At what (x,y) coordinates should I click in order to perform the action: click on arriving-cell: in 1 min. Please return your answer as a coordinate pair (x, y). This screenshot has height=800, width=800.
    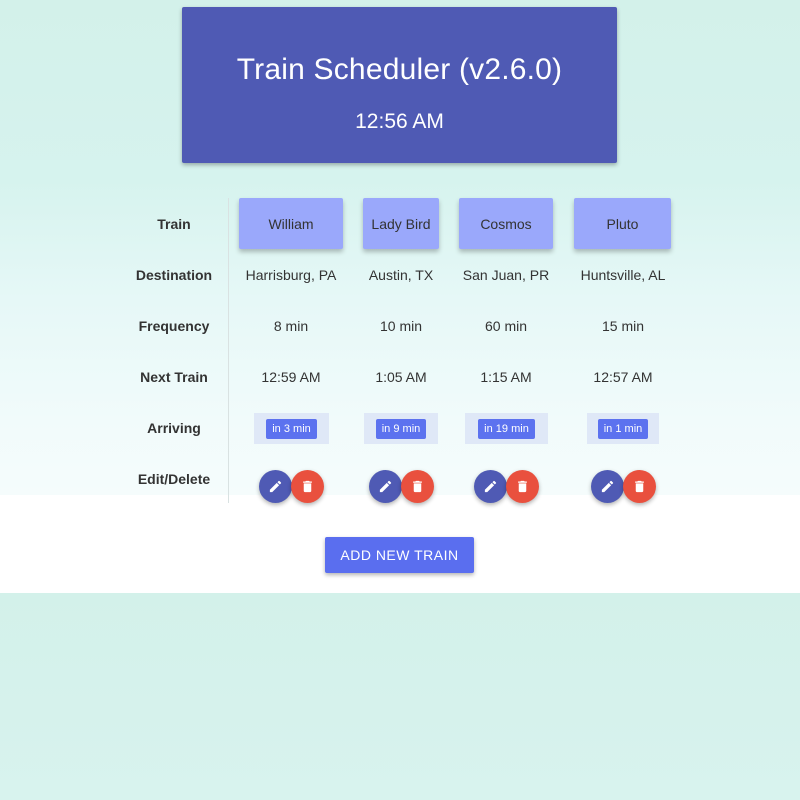
    Looking at the image, I should click on (623, 428).